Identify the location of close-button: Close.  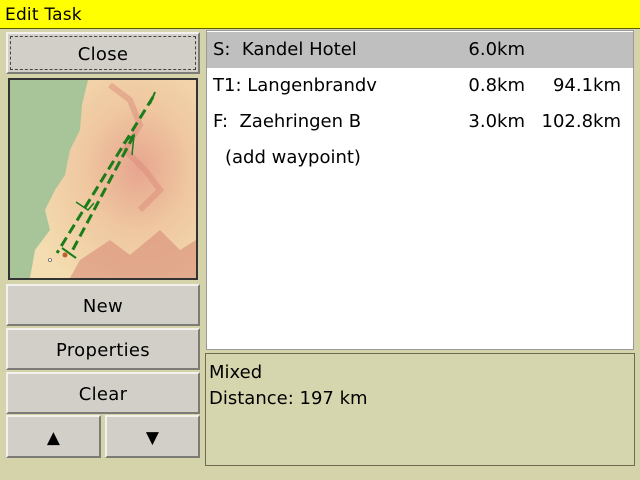
(103, 53).